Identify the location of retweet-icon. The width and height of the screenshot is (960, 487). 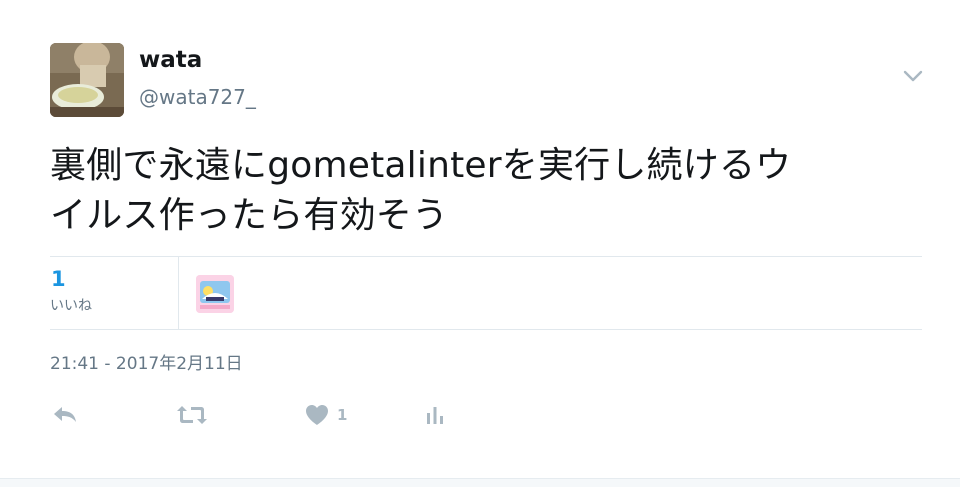
(192, 415).